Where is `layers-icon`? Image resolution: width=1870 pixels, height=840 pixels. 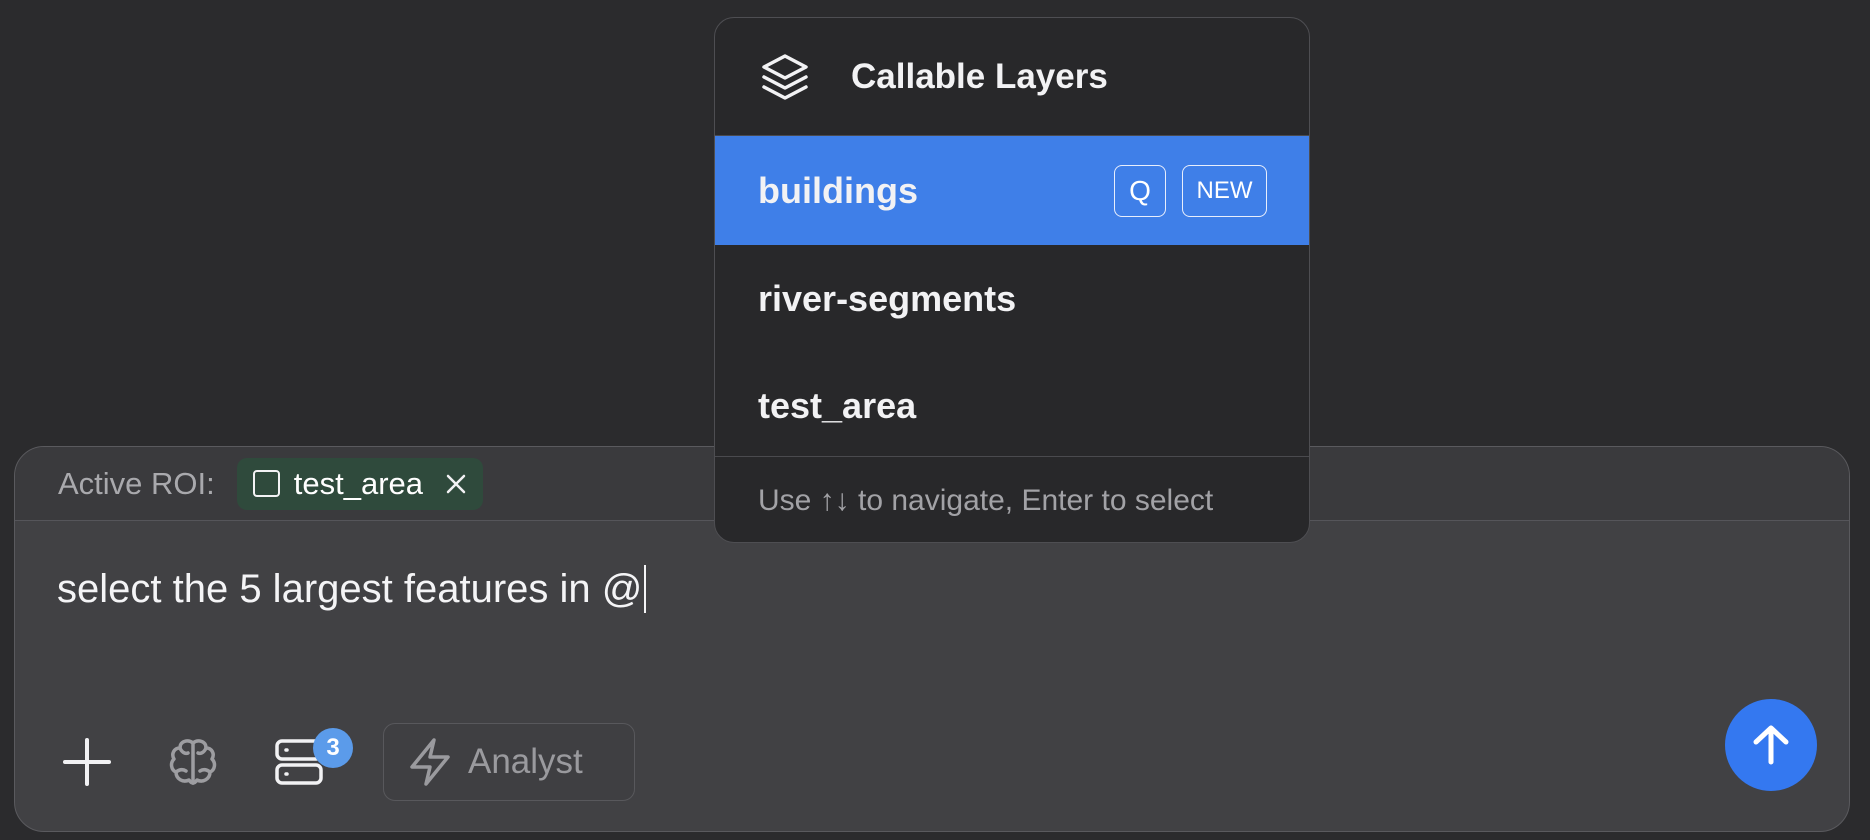 layers-icon is located at coordinates (785, 76).